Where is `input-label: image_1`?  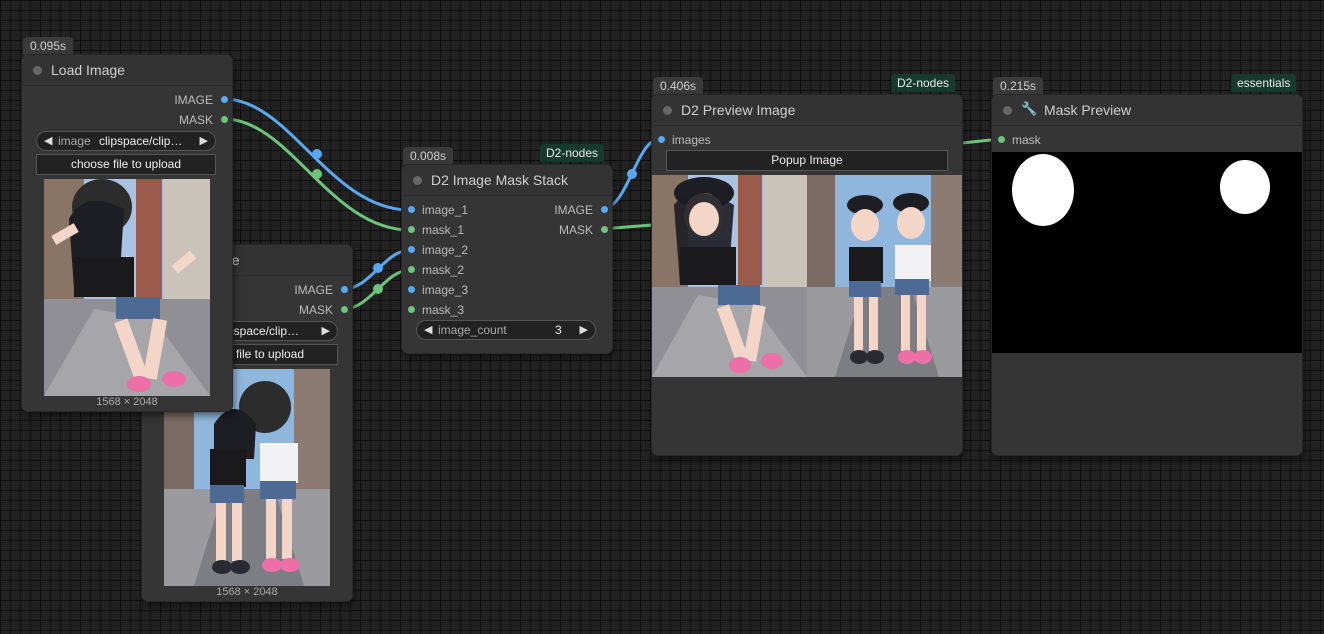 input-label: image_1 is located at coordinates (445, 210).